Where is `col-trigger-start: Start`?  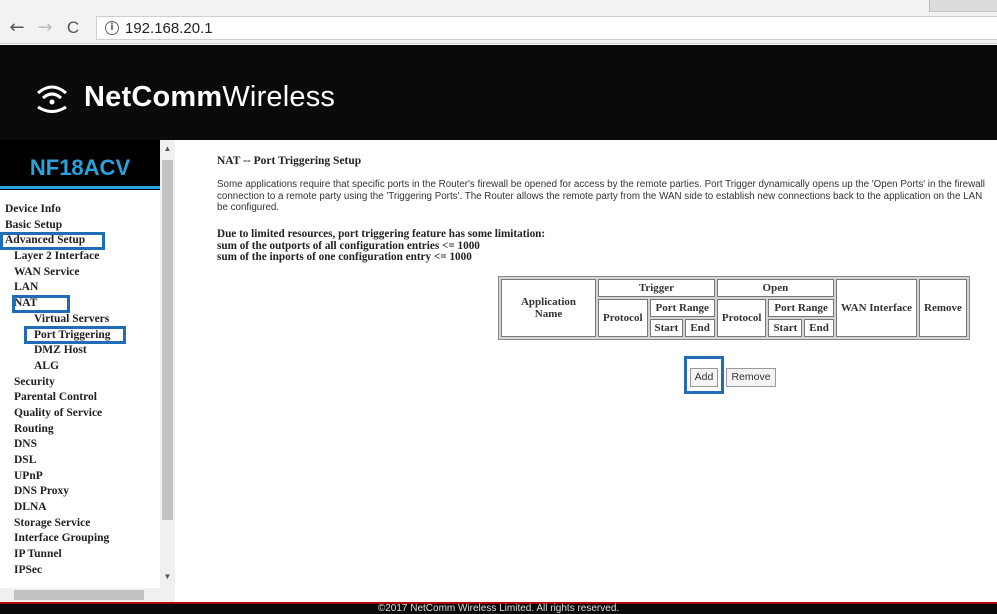
col-trigger-start: Start is located at coordinates (666, 328).